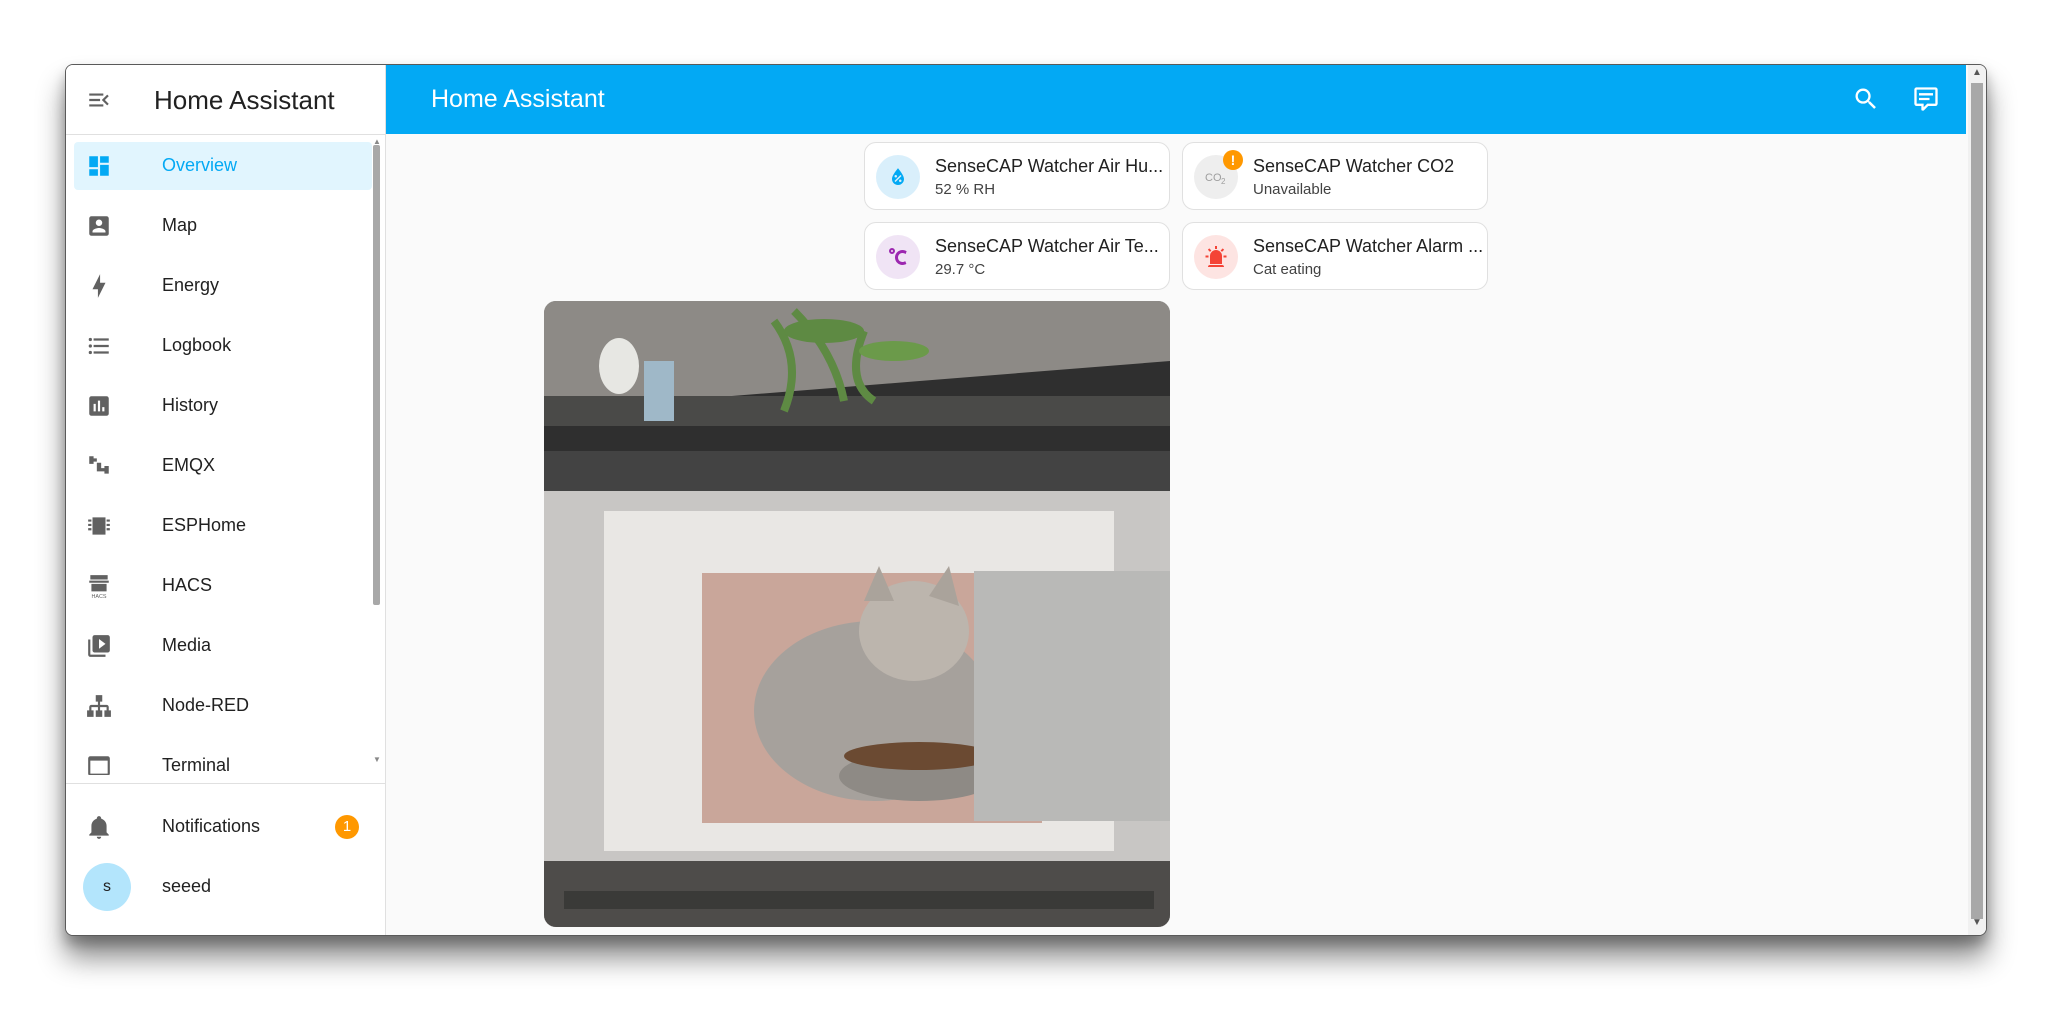  What do you see at coordinates (99, 100) in the screenshot?
I see `menu-open-icon` at bounding box center [99, 100].